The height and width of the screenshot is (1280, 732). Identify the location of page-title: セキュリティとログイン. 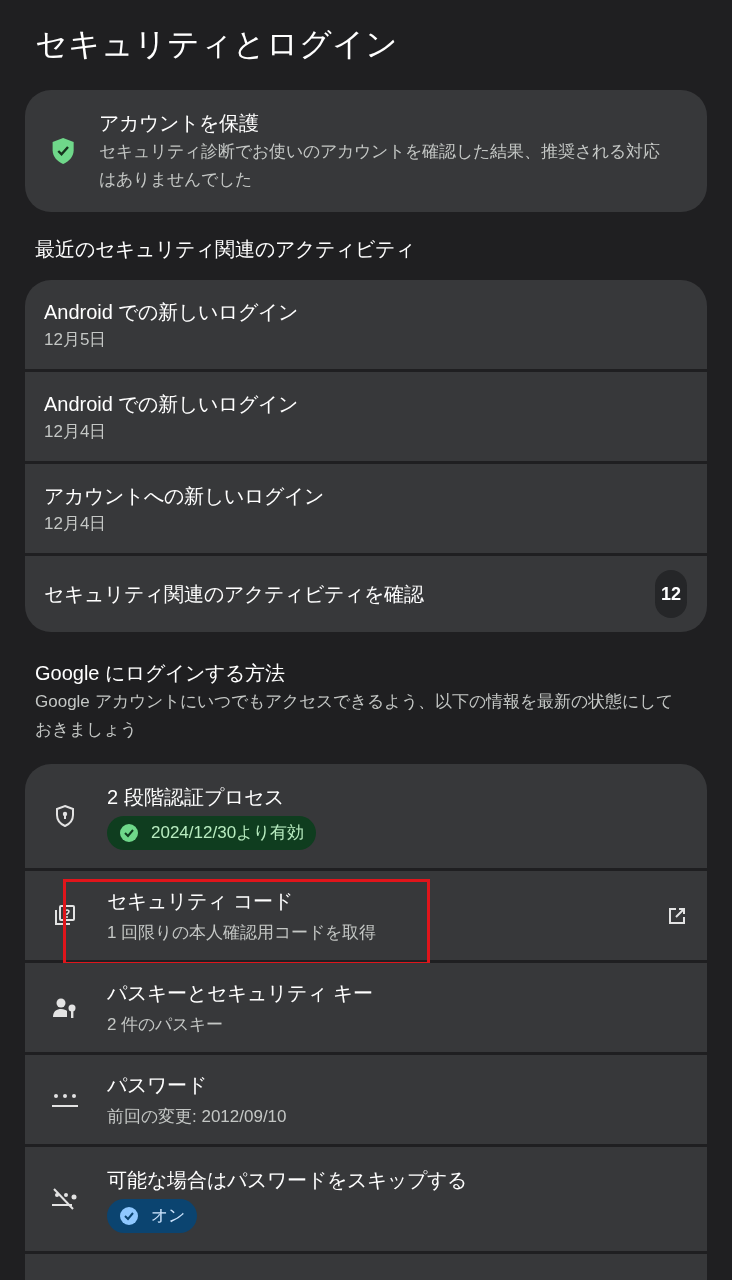
(216, 44).